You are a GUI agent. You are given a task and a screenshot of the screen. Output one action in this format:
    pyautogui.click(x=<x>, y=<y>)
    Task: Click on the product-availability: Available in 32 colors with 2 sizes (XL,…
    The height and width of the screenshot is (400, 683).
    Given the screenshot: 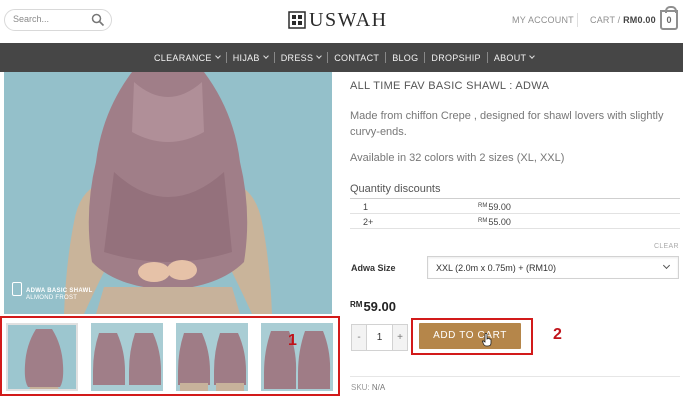 What is the action you would take?
    pyautogui.click(x=457, y=158)
    